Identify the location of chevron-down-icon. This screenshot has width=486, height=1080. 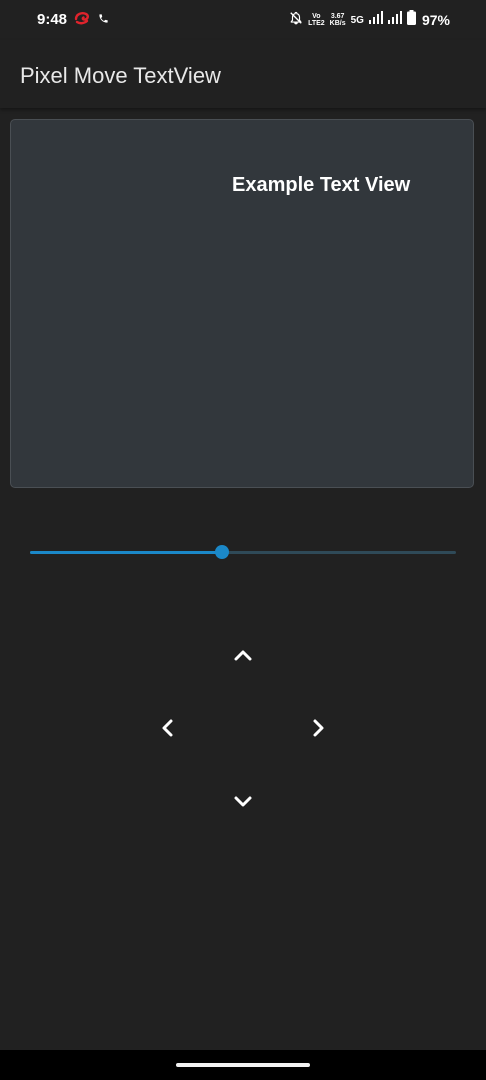
(243, 801).